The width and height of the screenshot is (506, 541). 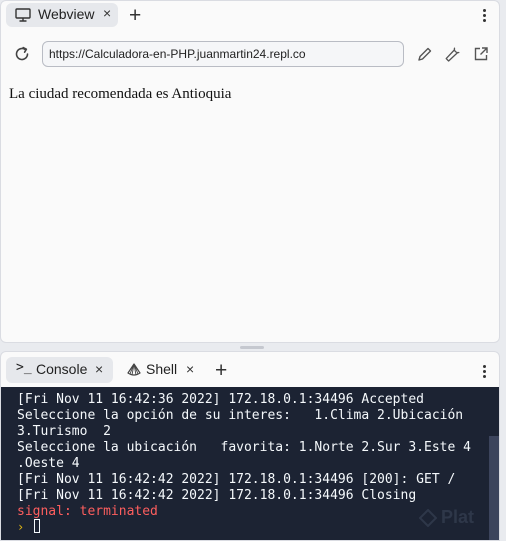 What do you see at coordinates (21, 527) in the screenshot?
I see `prompt-chevron-icon: ›` at bounding box center [21, 527].